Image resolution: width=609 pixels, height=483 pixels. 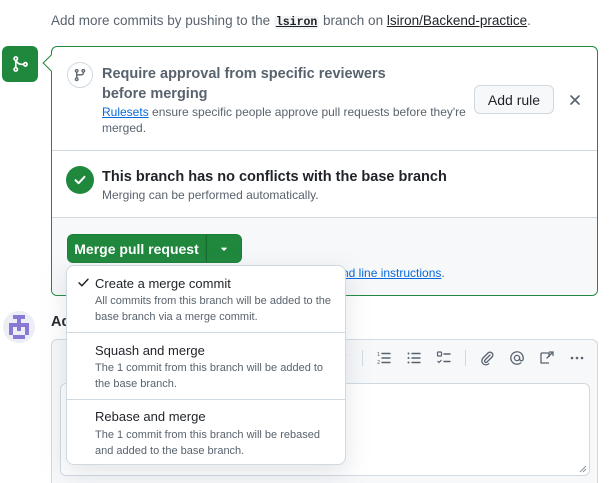 I want to click on cli-link-text: nd line instructions, so click(x=391, y=273).